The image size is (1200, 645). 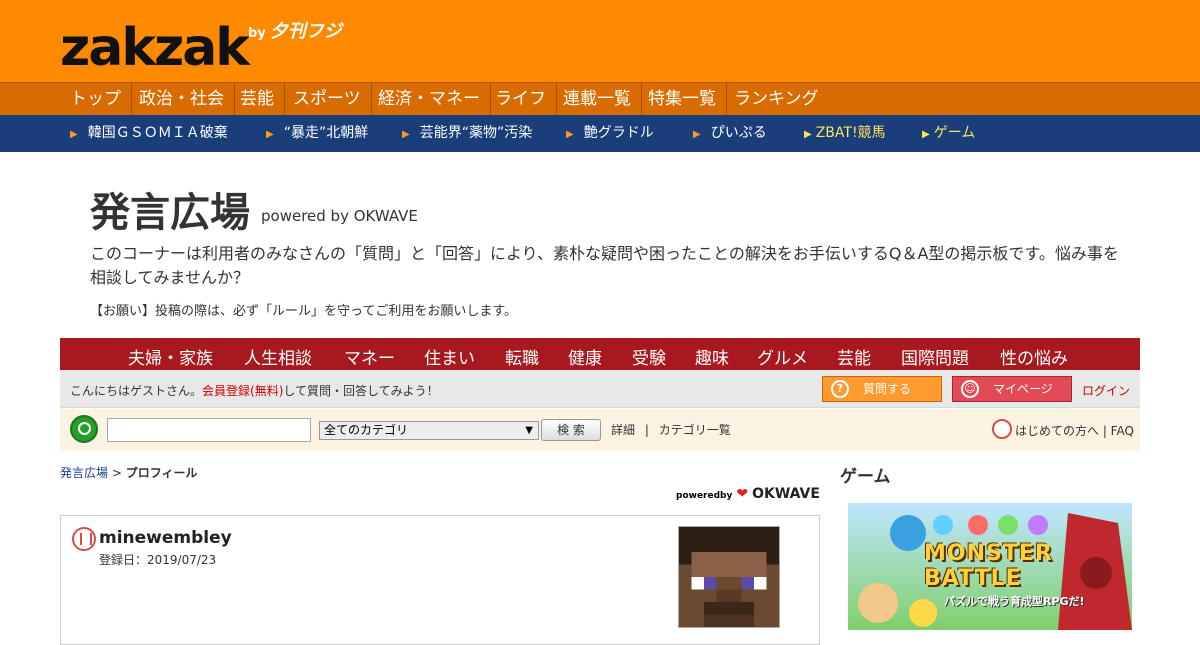 I want to click on profile-username: minewembley, so click(x=165, y=538).